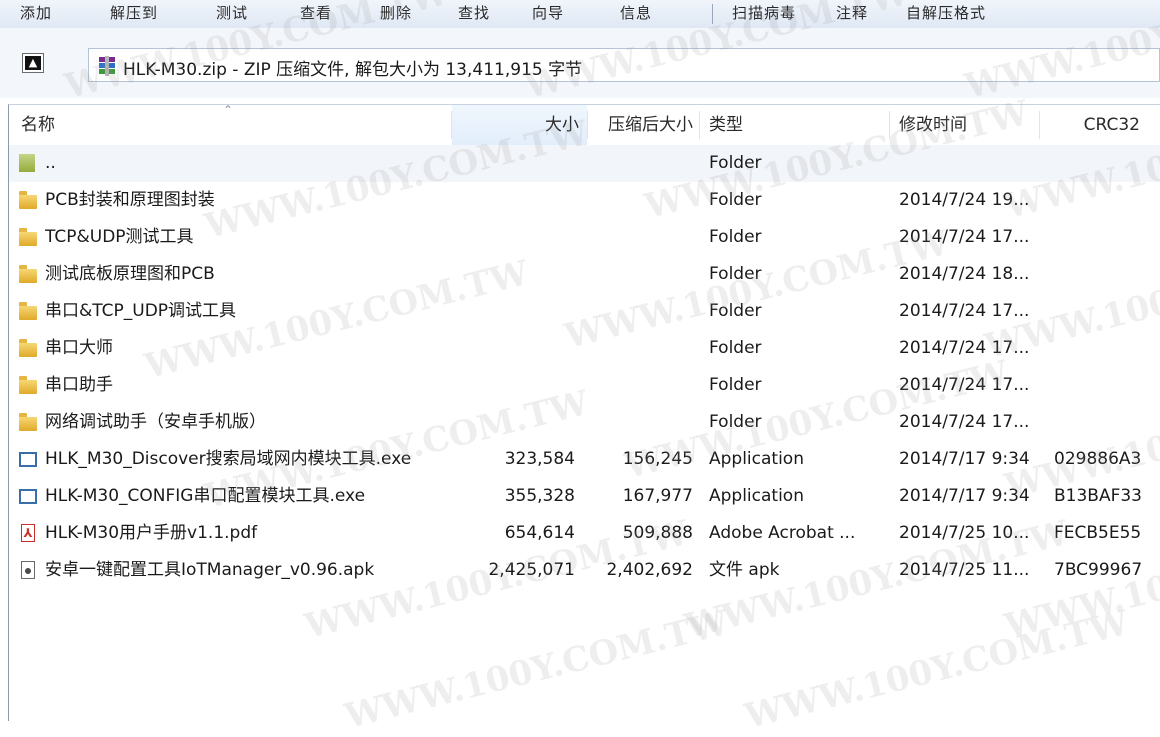 This screenshot has width=1160, height=737. I want to click on file-row: .. Folder, so click(584, 163).